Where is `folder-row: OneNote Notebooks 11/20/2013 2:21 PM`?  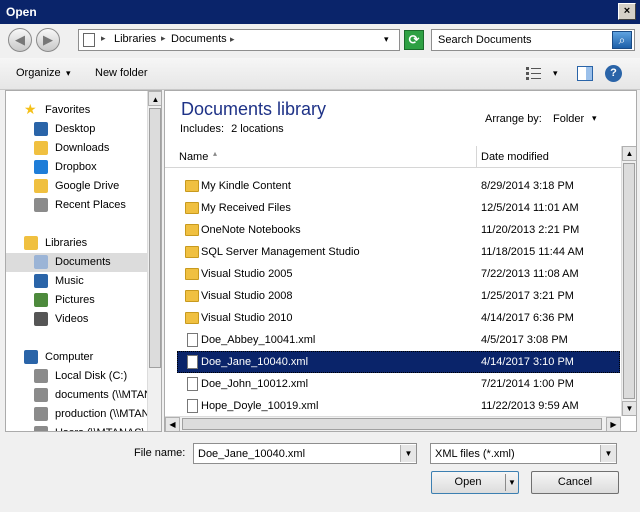 folder-row: OneNote Notebooks 11/20/2013 2:21 PM is located at coordinates (398, 230).